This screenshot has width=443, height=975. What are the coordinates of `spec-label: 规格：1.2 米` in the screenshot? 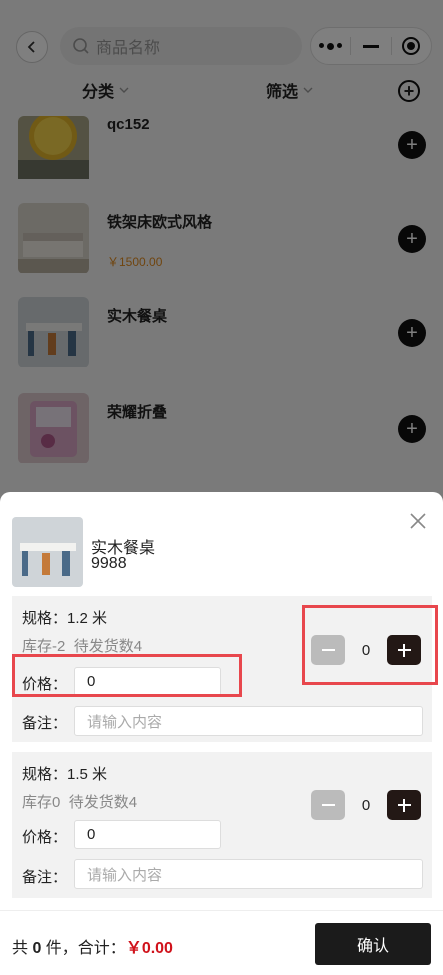 It's located at (65, 618).